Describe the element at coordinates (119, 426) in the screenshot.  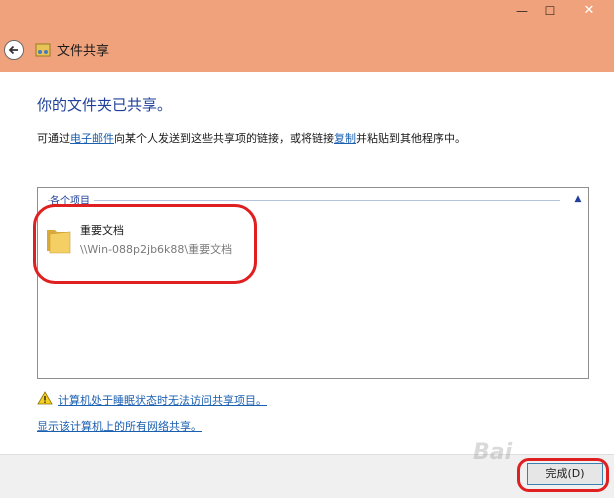
I see `all-shares-link: 显示该计算机上的所有网络共享。` at that location.